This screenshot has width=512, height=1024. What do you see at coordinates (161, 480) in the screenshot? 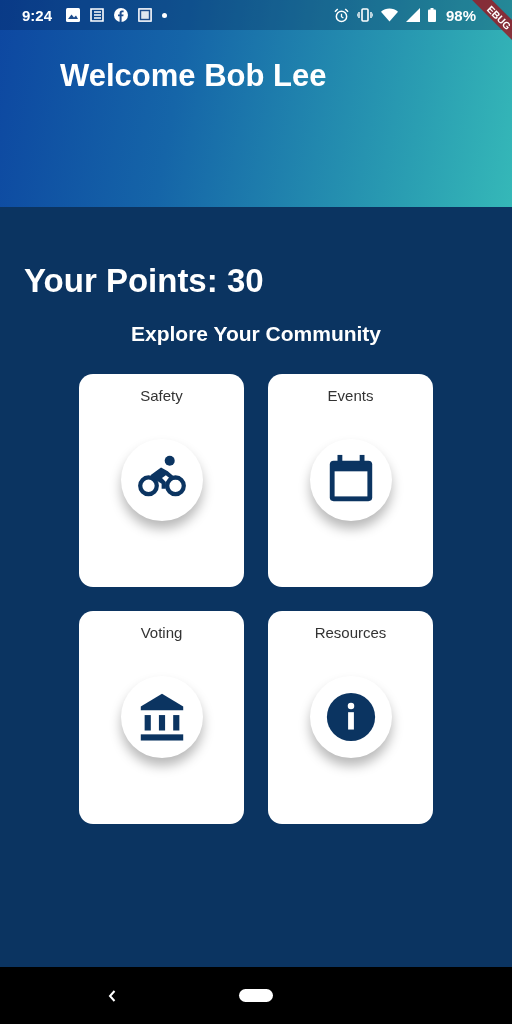
I see `category-card: Safety` at bounding box center [161, 480].